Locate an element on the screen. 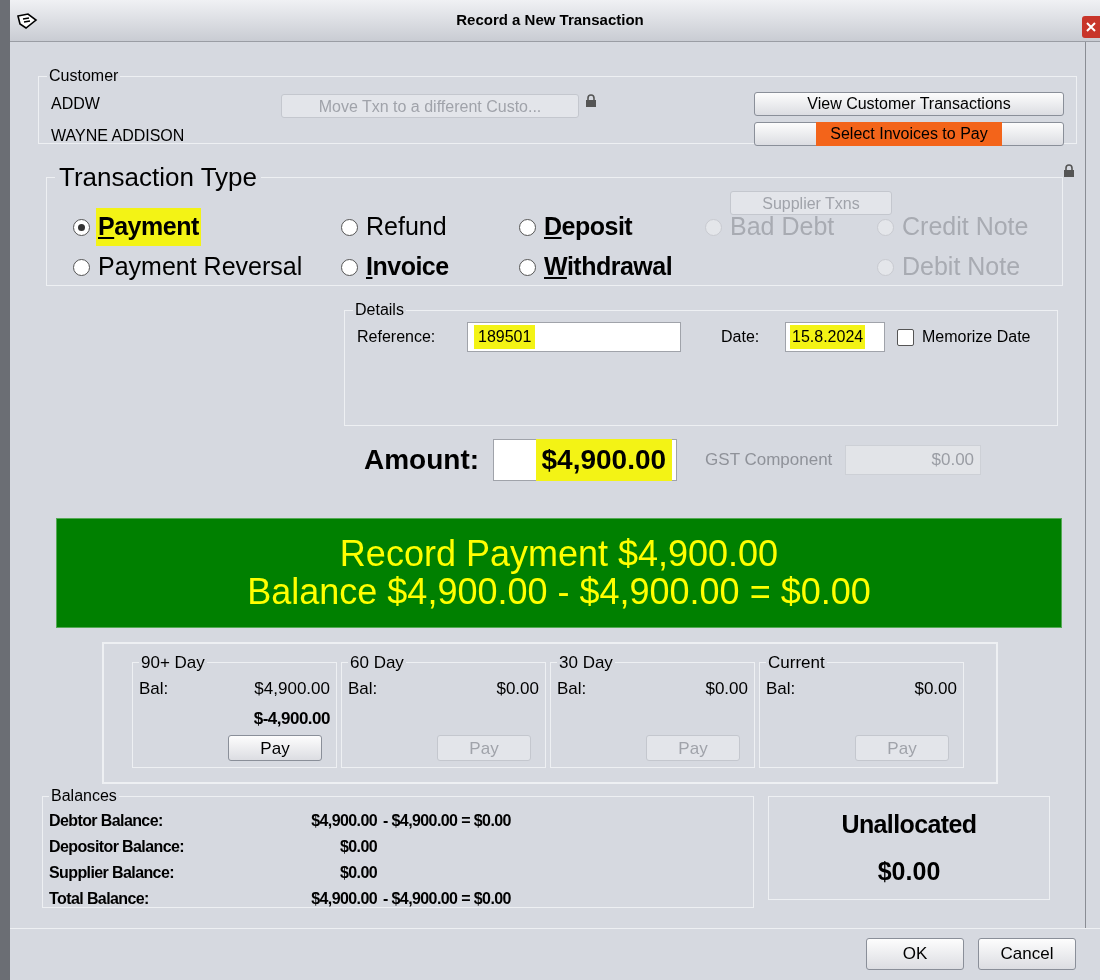  customer-code: ADDW is located at coordinates (76, 104).